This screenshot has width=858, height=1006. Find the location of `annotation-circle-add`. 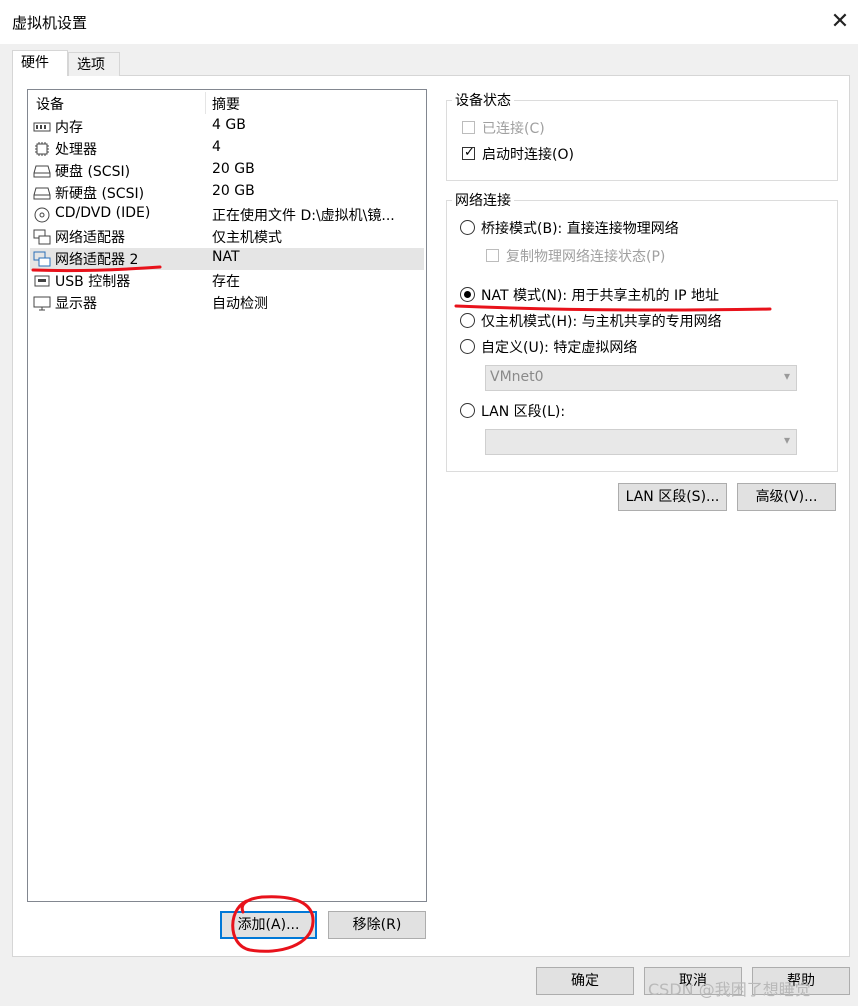

annotation-circle-add is located at coordinates (273, 924).